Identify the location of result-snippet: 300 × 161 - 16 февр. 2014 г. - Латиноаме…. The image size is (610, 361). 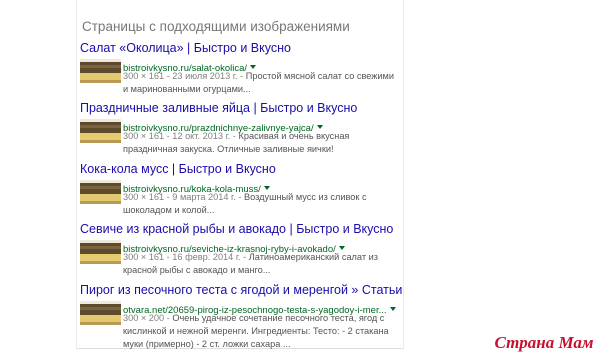
(260, 264).